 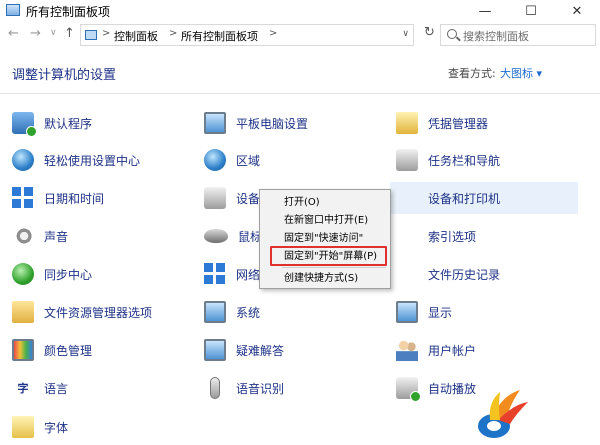 What do you see at coordinates (40, 388) in the screenshot?
I see `item-language: 字 语言` at bounding box center [40, 388].